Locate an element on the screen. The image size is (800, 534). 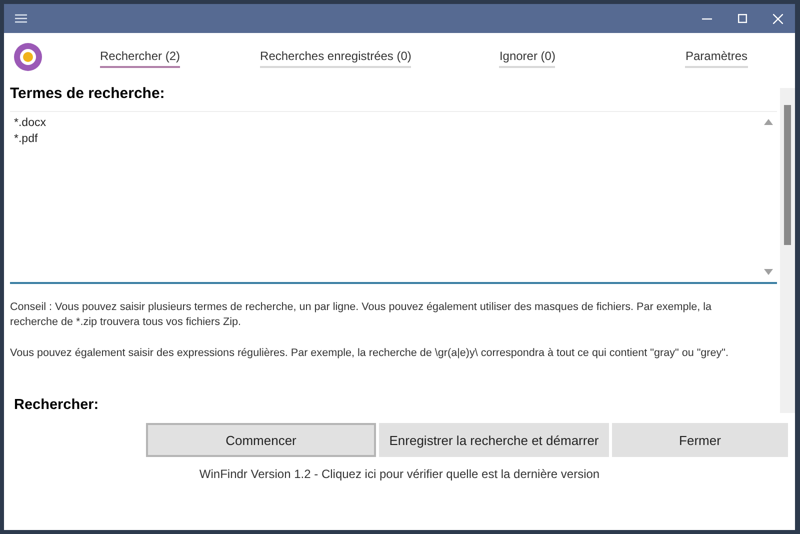
action-button: Fermer is located at coordinates (700, 440).